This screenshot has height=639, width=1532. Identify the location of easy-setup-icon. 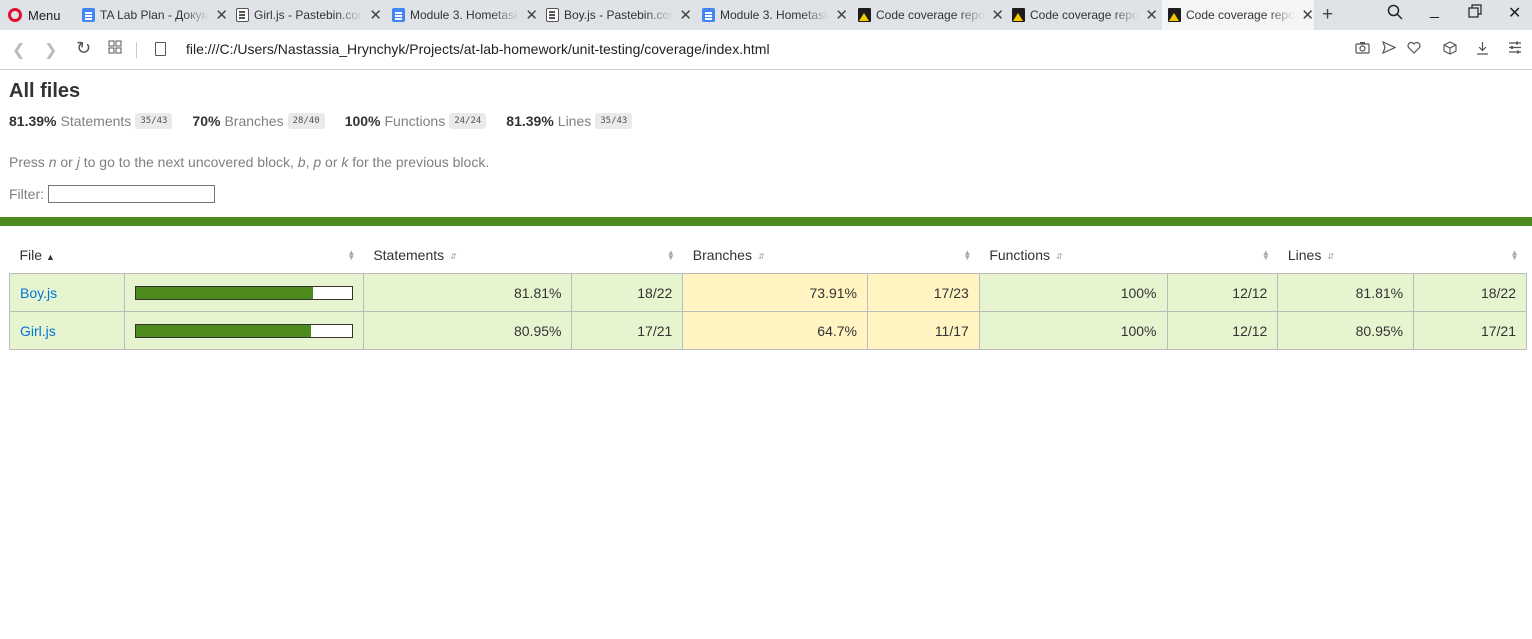
(1515, 49).